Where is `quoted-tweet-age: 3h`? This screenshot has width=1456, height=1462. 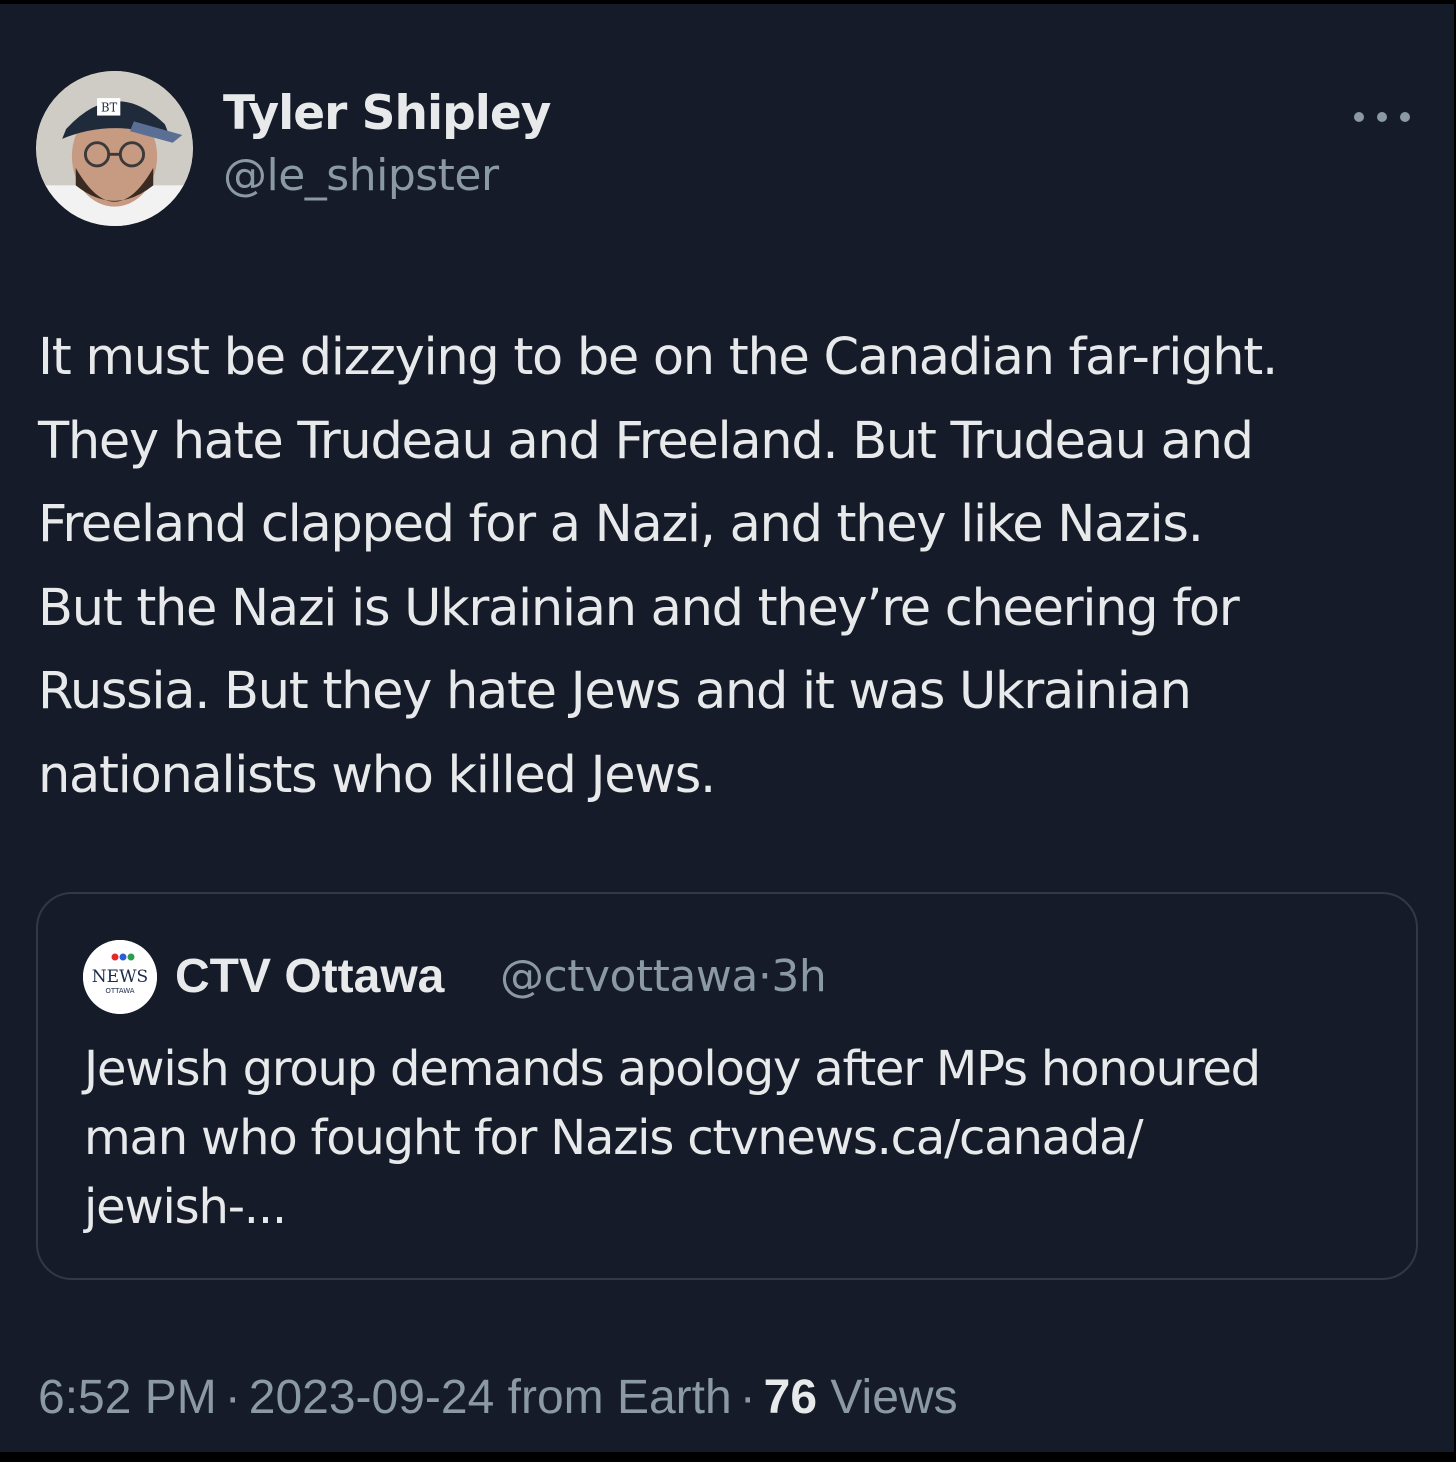
quoted-tweet-age: 3h is located at coordinates (798, 976).